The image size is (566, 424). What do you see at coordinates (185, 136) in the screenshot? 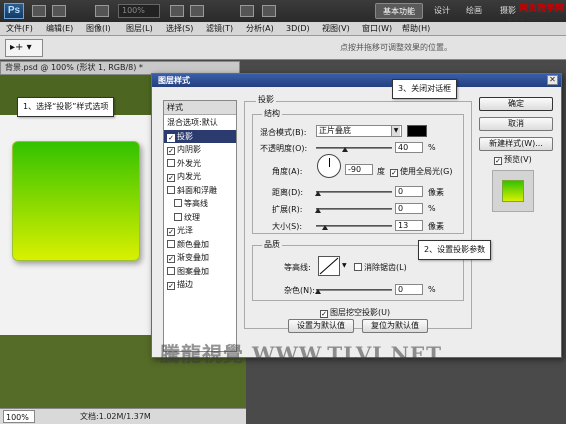
I see `style-row-label: 投影` at bounding box center [185, 136].